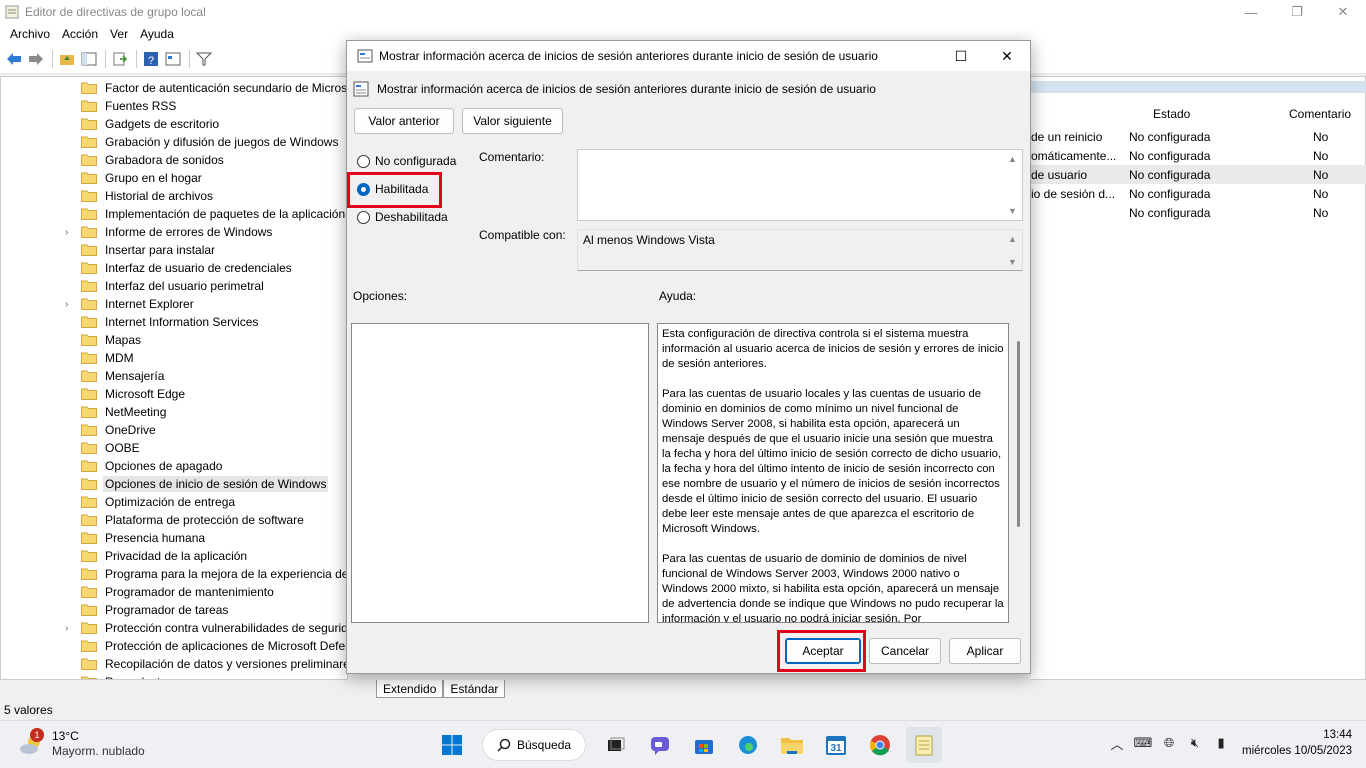 The height and width of the screenshot is (768, 1366). Describe the element at coordinates (836, 745) in the screenshot. I see `calendar-button: 31` at that location.